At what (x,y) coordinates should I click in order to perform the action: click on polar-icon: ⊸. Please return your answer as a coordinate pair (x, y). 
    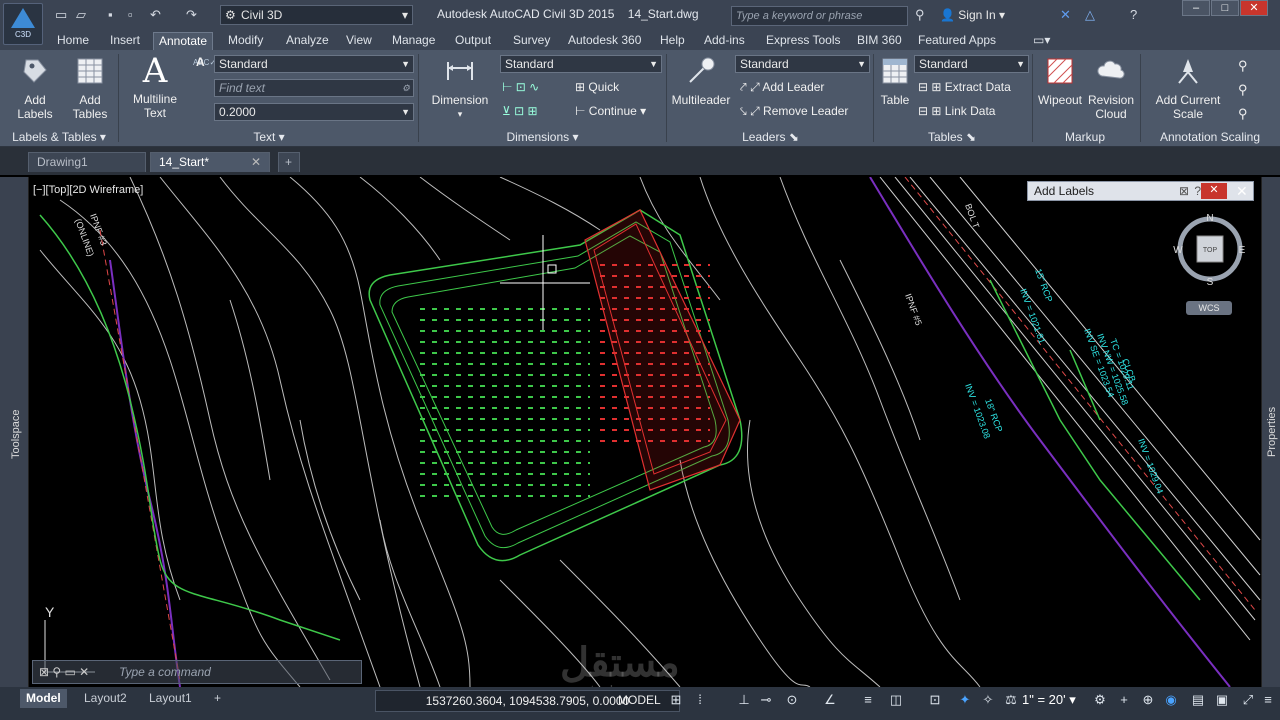
    Looking at the image, I should click on (766, 700).